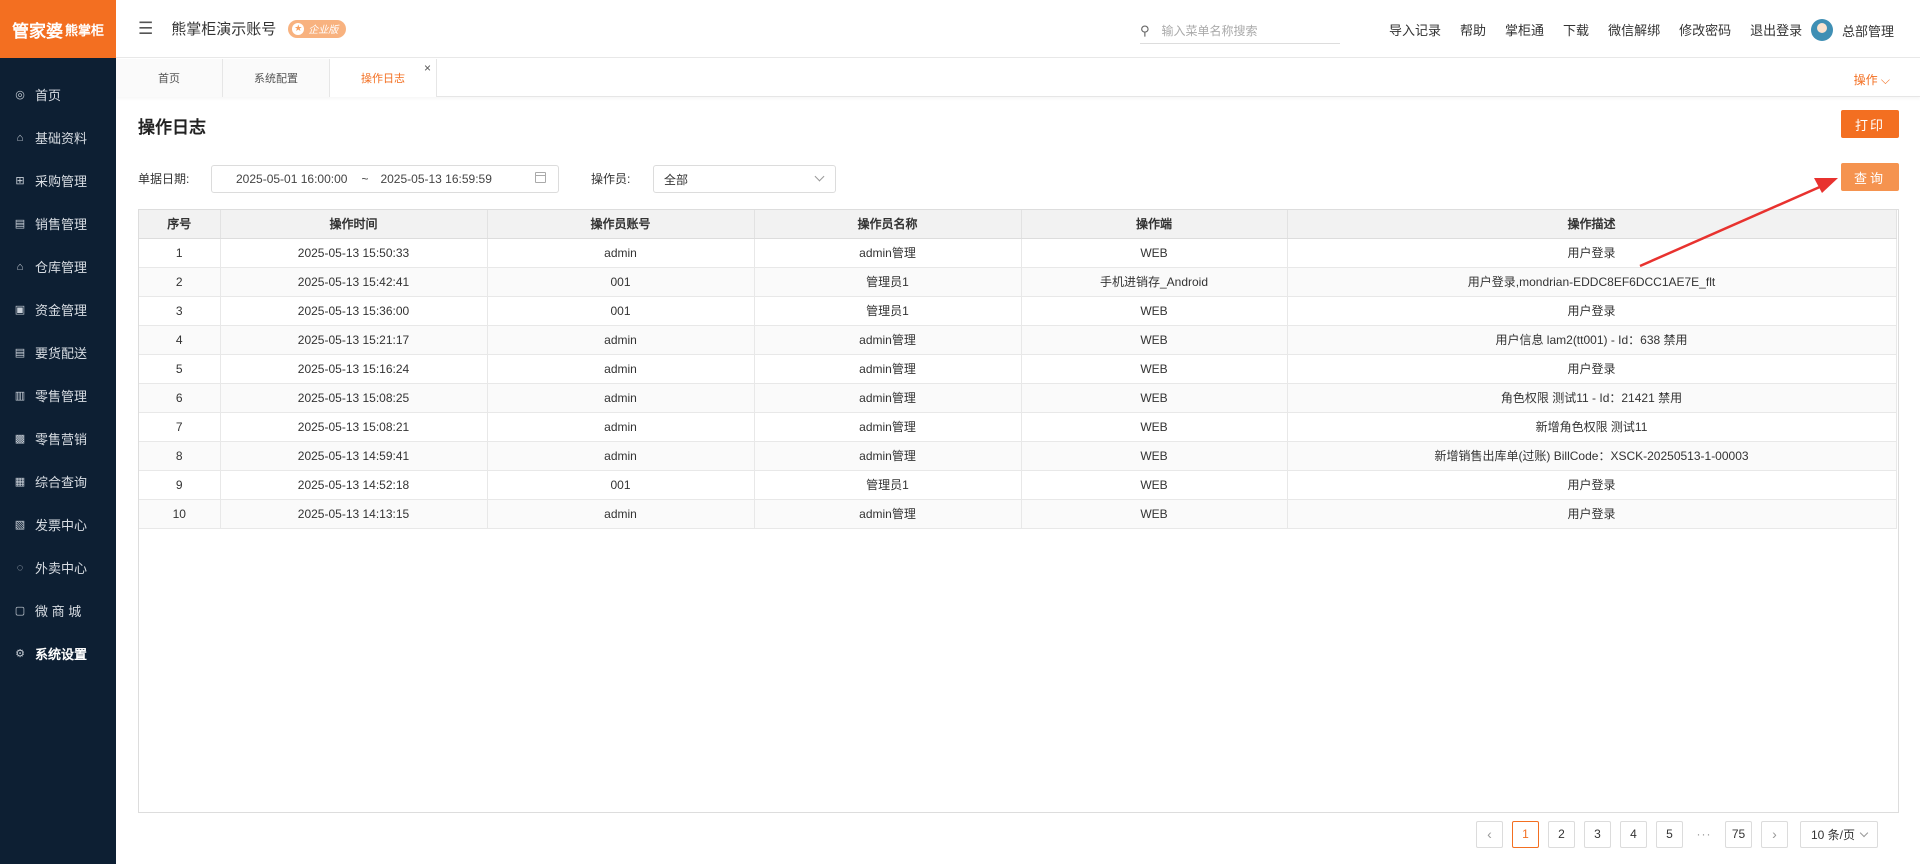 This screenshot has height=864, width=1920. I want to click on table-row: 10 2025-05-13 14:13:15 admin admin管理 WEB 用户登录, so click(1018, 514).